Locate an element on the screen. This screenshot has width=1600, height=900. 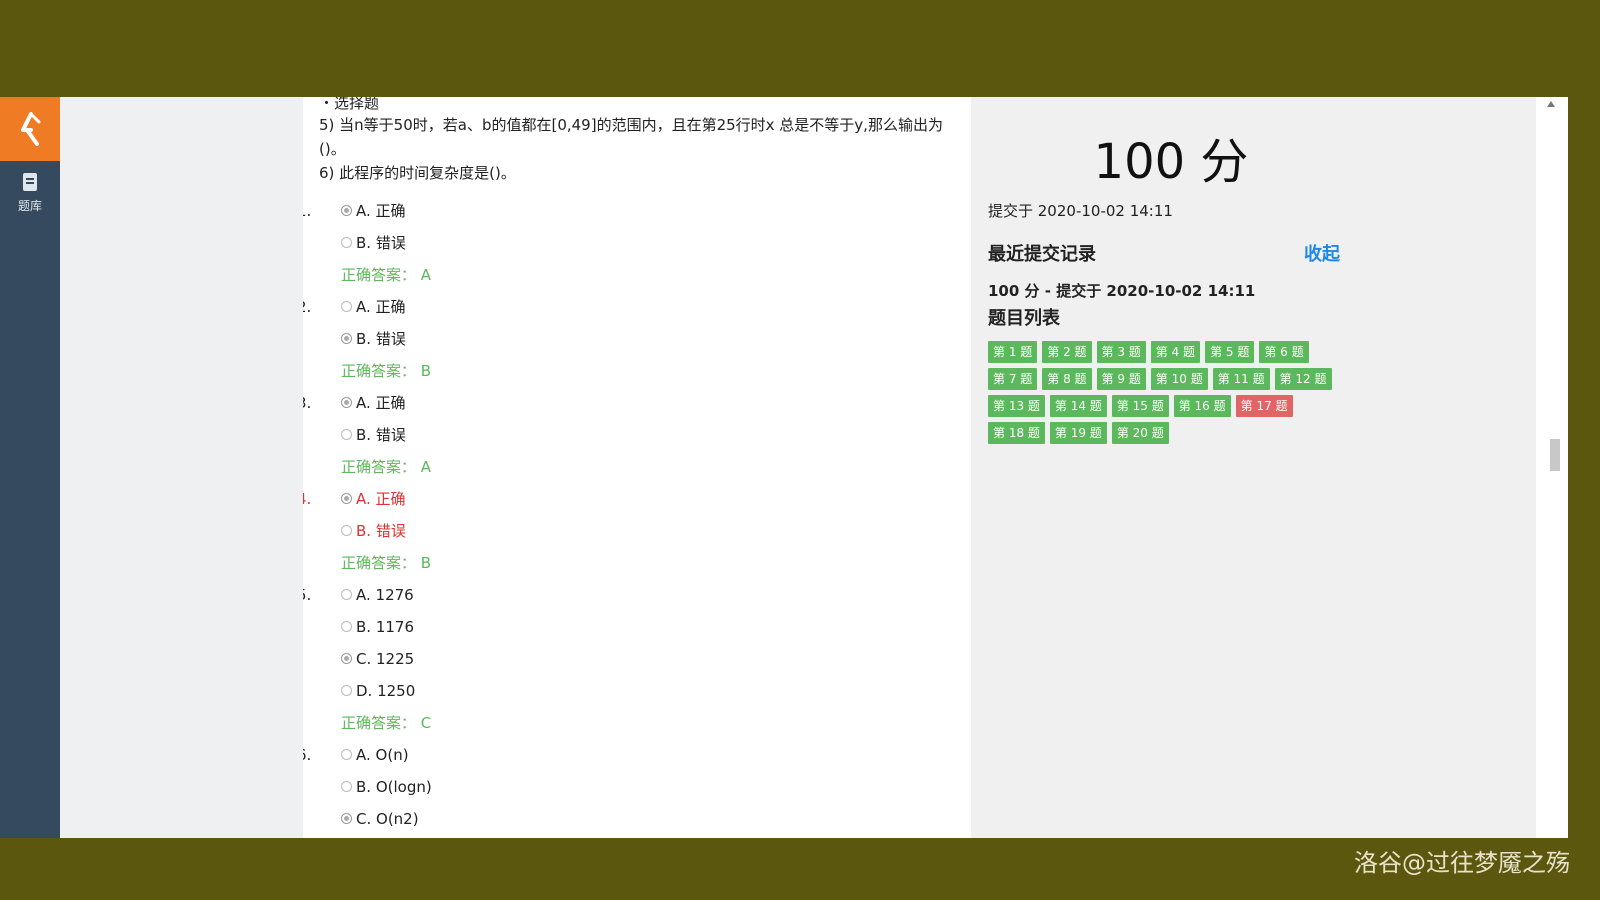
book-icon is located at coordinates (30, 182).